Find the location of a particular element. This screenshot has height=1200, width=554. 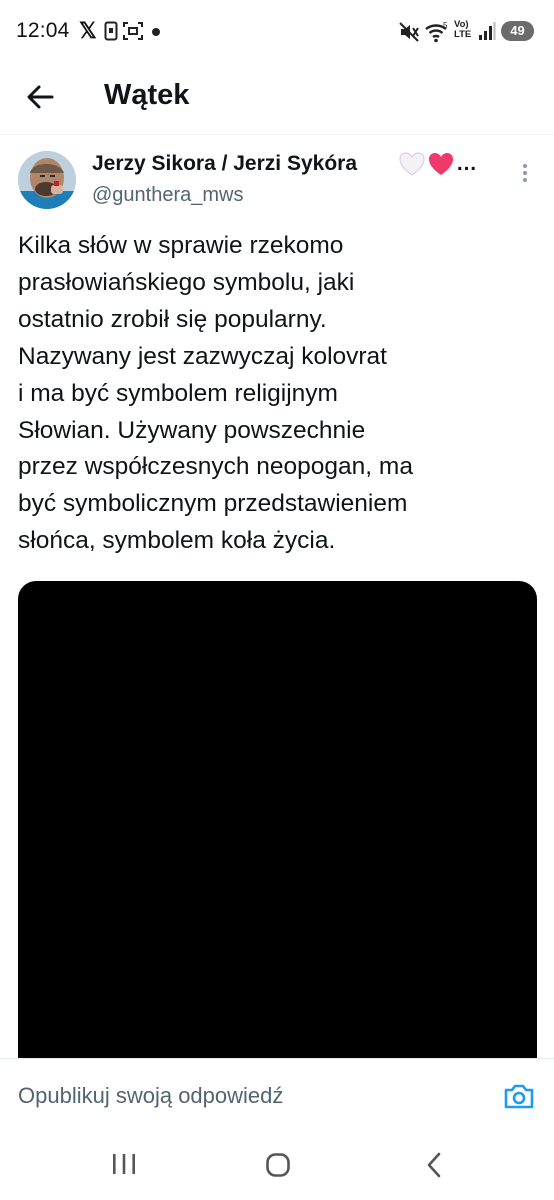

tweet-line: przez współczesnych neopogan, ma is located at coordinates (215, 467).